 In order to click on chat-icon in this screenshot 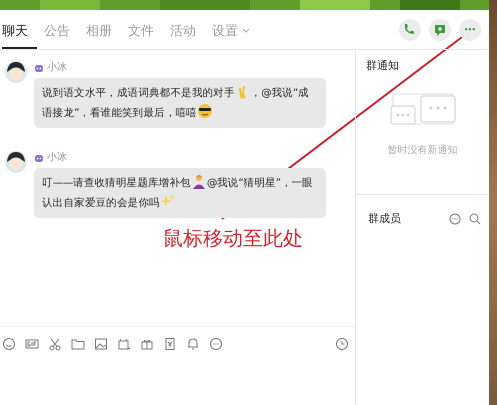, I will do `click(455, 219)`.